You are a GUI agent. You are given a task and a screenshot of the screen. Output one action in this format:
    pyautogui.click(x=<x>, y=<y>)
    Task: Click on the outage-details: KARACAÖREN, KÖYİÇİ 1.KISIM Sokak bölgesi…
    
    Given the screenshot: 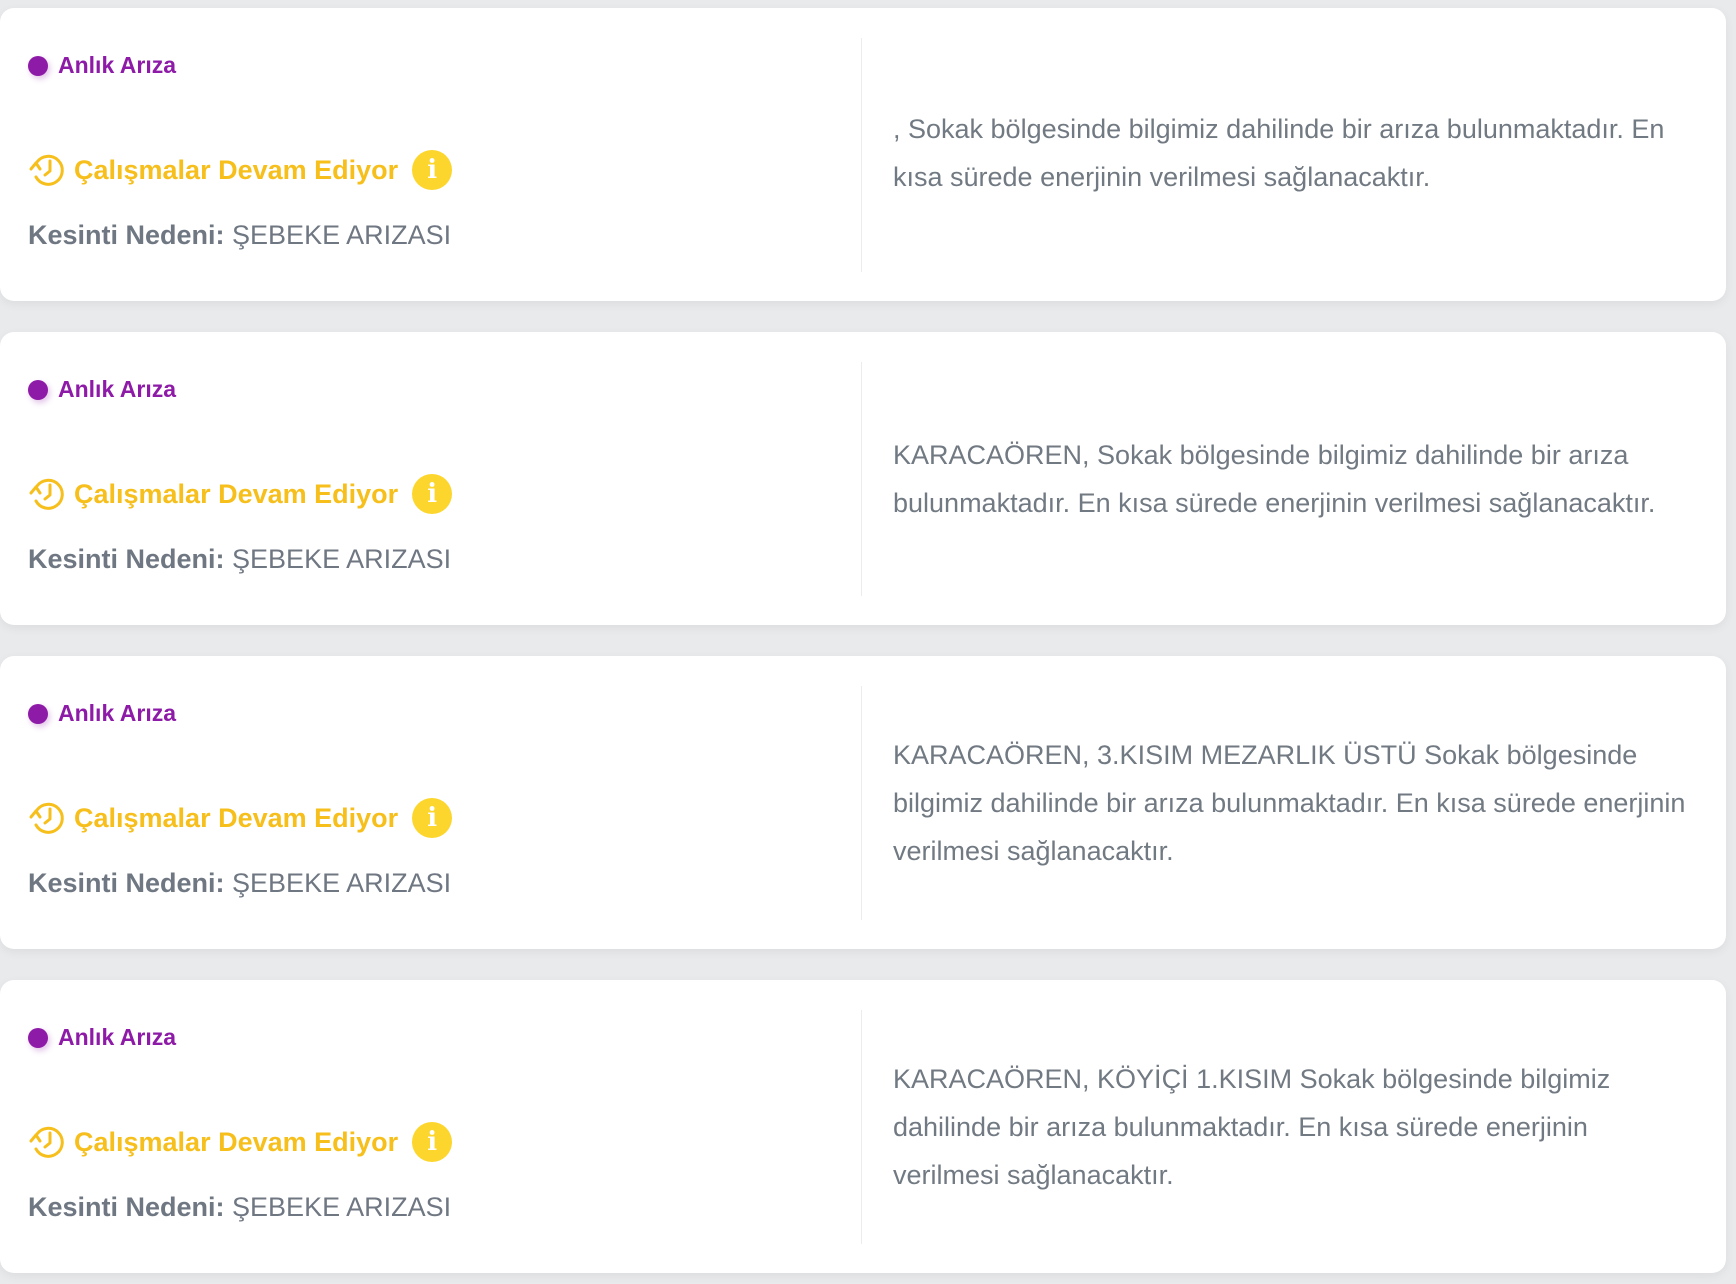 What is the action you would take?
    pyautogui.click(x=1293, y=1126)
    